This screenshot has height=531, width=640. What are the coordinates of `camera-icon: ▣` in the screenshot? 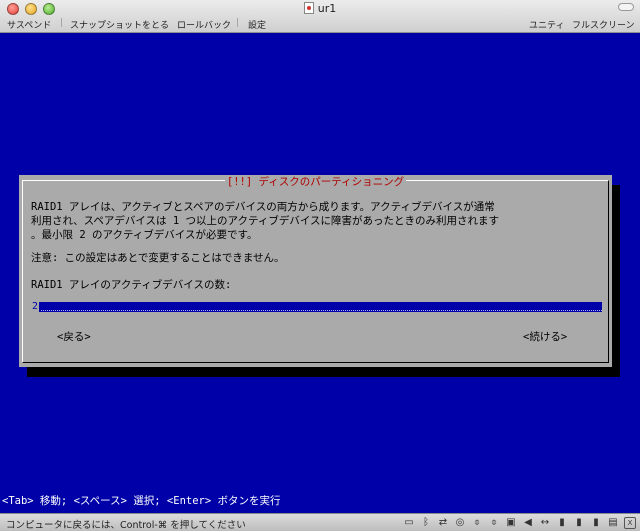 It's located at (511, 523).